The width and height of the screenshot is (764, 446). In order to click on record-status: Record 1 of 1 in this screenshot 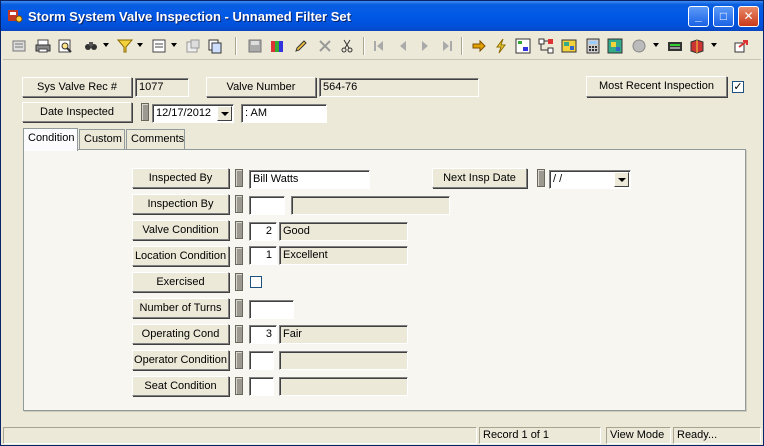, I will do `click(540, 435)`.